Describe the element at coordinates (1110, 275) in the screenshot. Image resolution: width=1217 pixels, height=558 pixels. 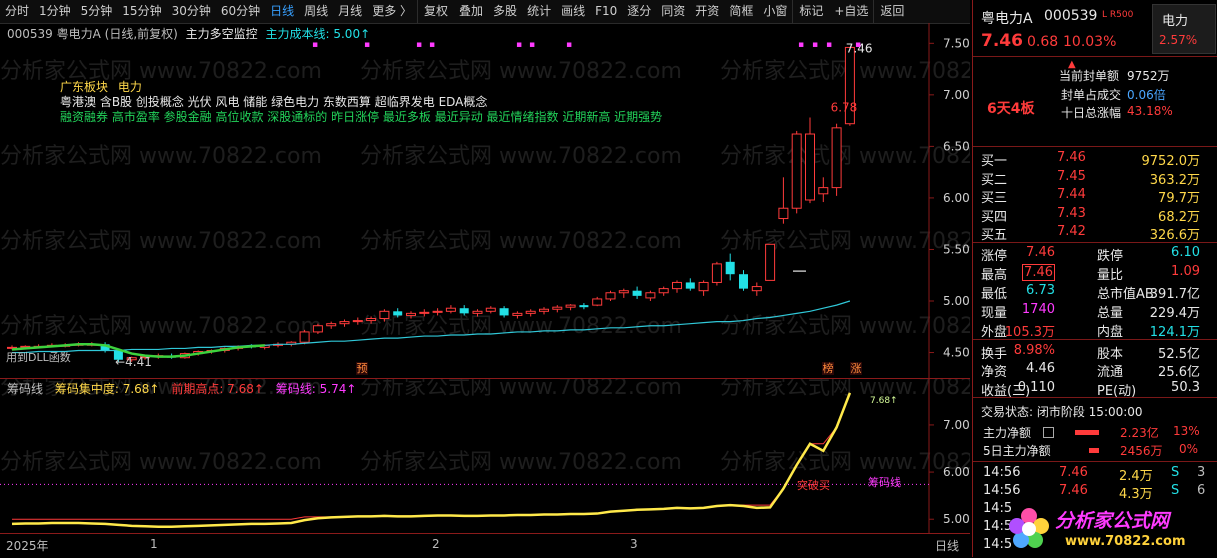
I see `stat-label: 量比` at that location.